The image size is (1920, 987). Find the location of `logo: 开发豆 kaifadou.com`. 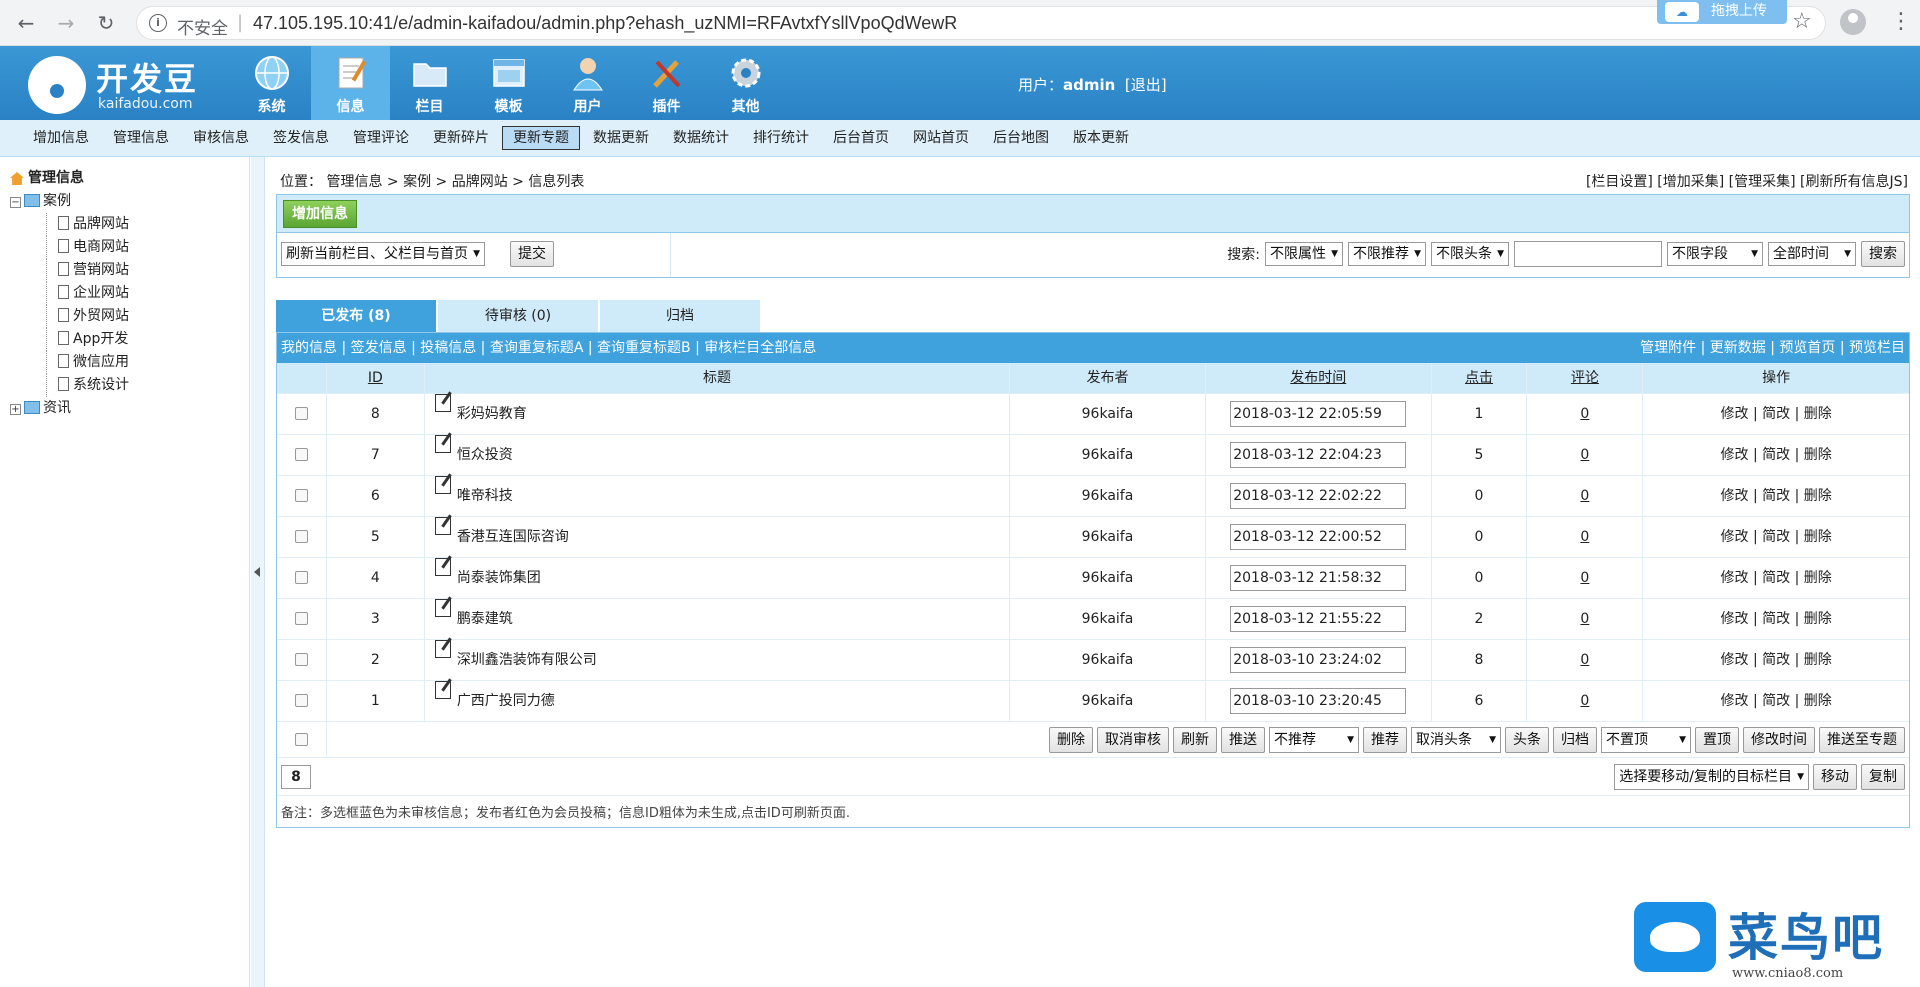

logo: 开发豆 kaifadou.com is located at coordinates (118, 83).